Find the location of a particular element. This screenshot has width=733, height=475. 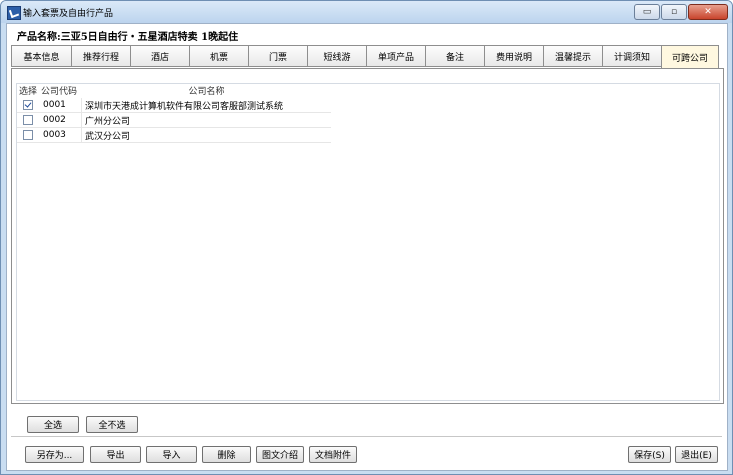

tab-label: 单项产品 is located at coordinates (395, 57).